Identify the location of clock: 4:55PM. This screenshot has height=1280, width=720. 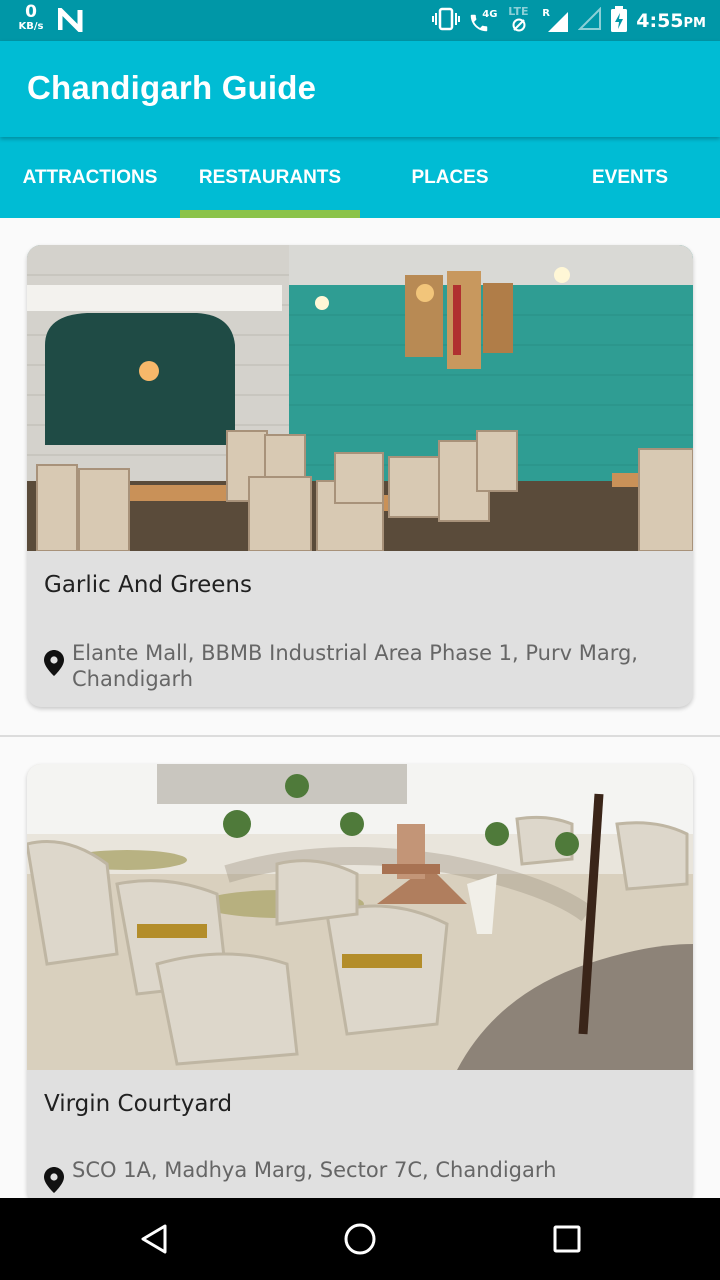
(671, 21).